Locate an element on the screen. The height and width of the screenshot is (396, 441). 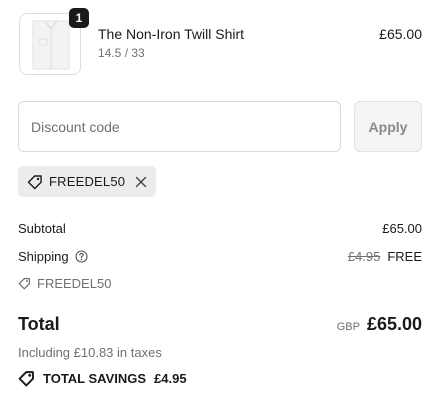
subtotal-label: Subtotal is located at coordinates (42, 228).